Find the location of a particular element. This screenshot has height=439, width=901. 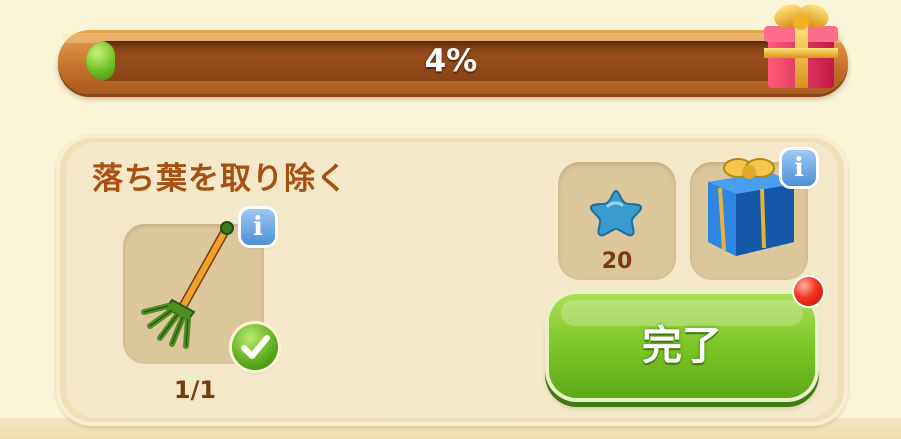

reward-star-value: 20 is located at coordinates (617, 261).